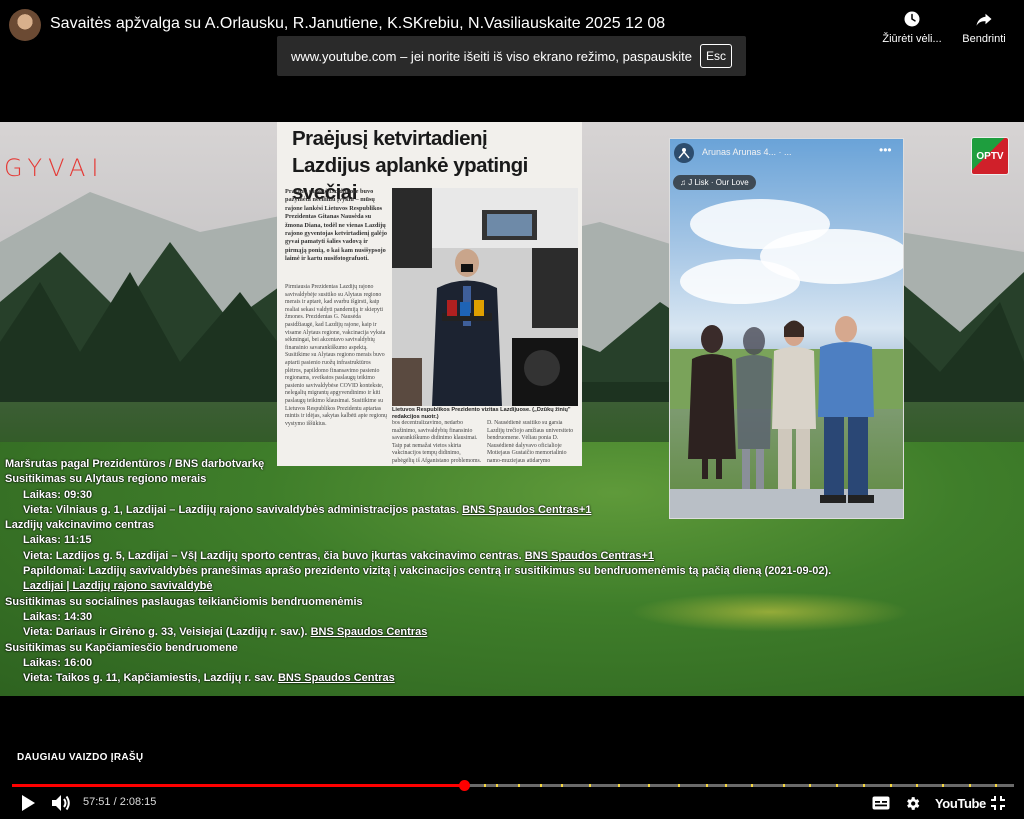 This screenshot has width=1024, height=819. What do you see at coordinates (58, 616) in the screenshot?
I see `schedule-item-time: Laikas: 14:30` at bounding box center [58, 616].